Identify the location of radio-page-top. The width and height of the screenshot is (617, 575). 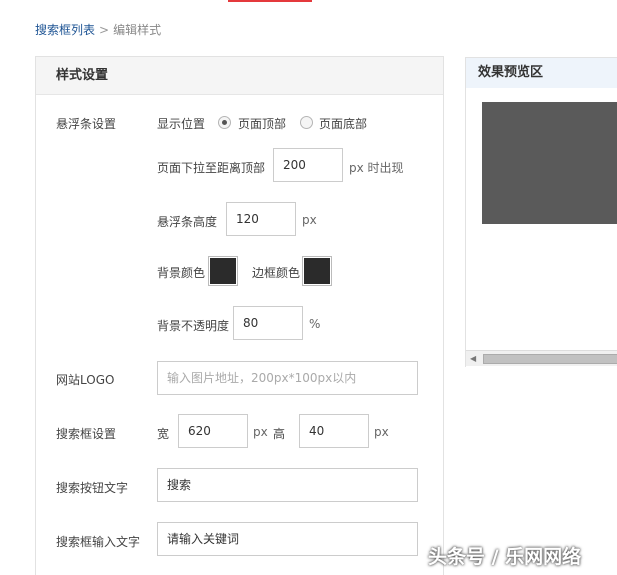
(224, 122).